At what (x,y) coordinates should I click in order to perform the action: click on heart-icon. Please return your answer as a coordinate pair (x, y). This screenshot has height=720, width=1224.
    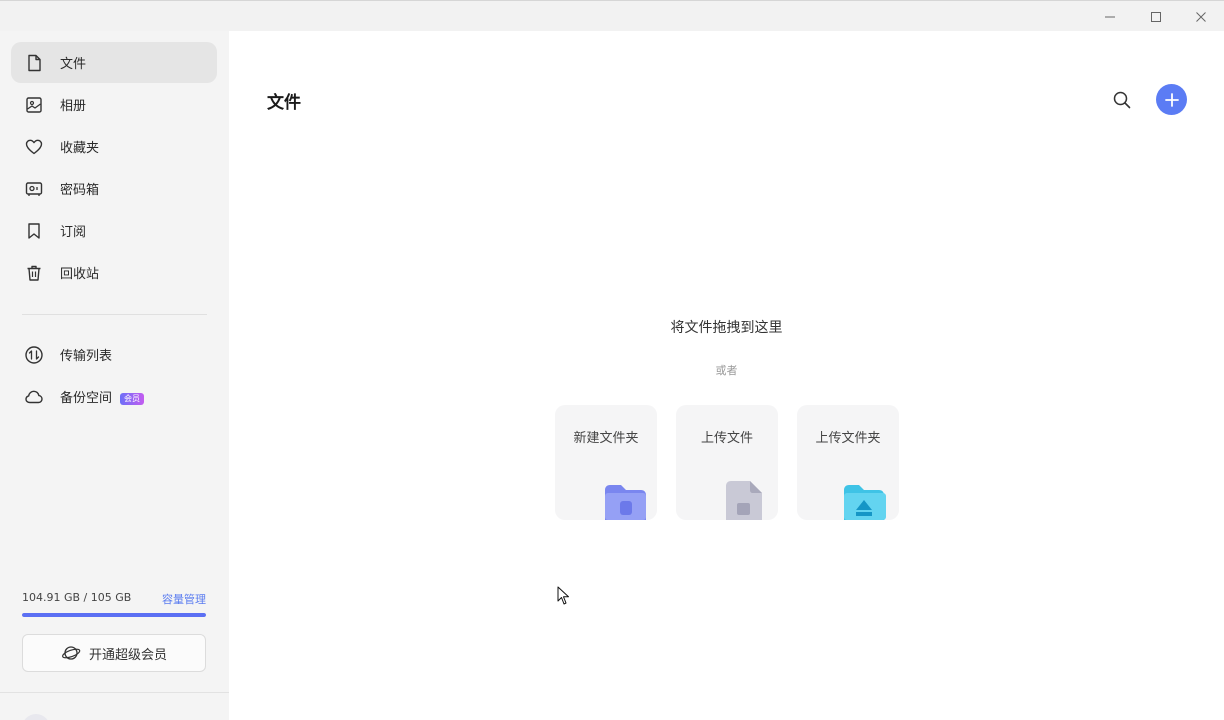
    Looking at the image, I should click on (34, 147).